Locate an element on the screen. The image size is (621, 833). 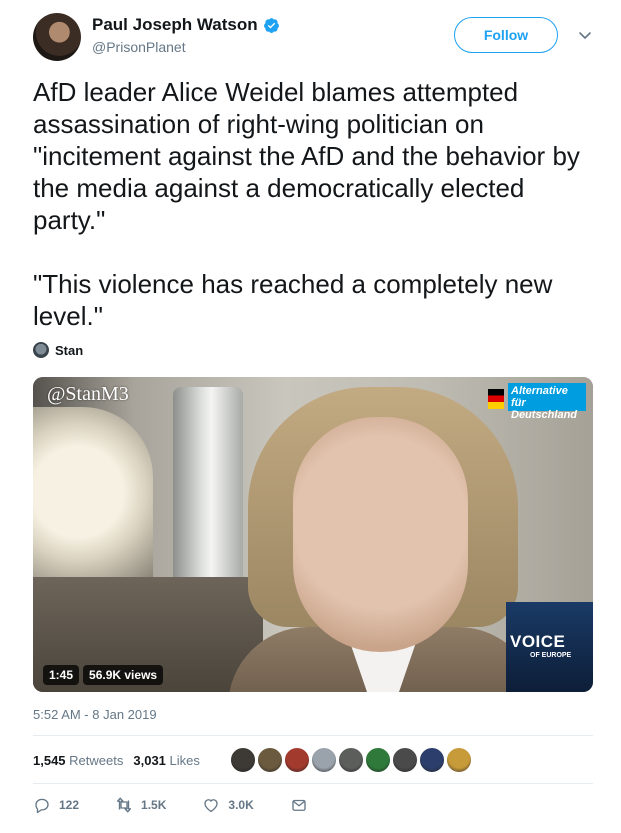
divider-top is located at coordinates (313, 735).